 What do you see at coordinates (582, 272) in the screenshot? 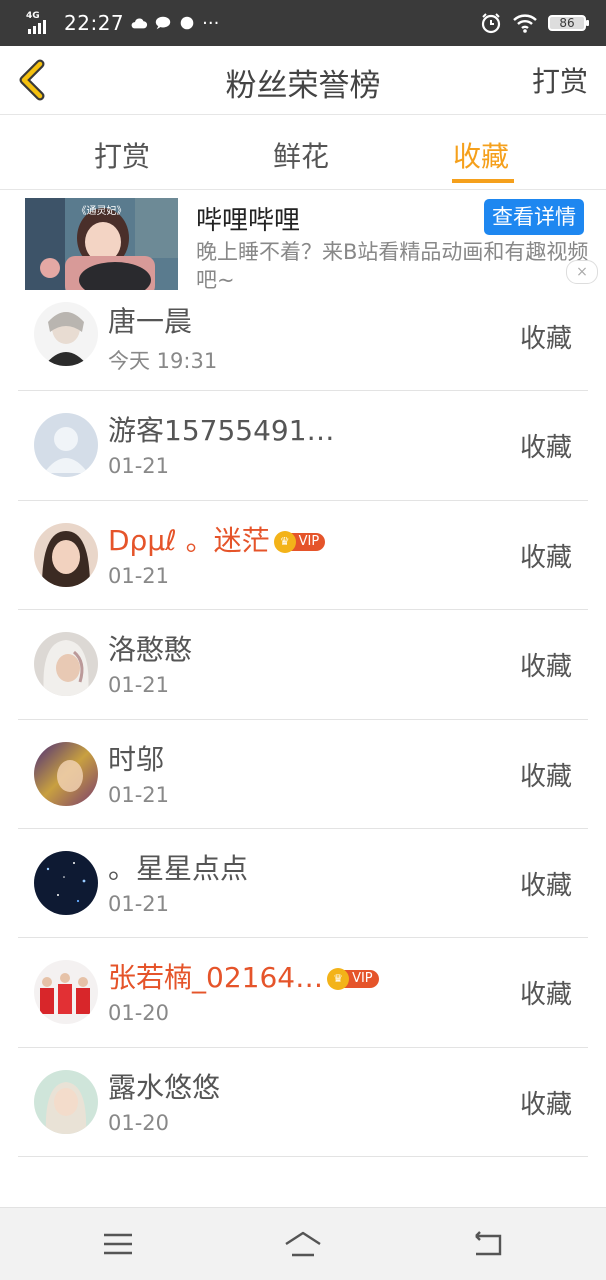
I see `ad-close-button: ×` at bounding box center [582, 272].